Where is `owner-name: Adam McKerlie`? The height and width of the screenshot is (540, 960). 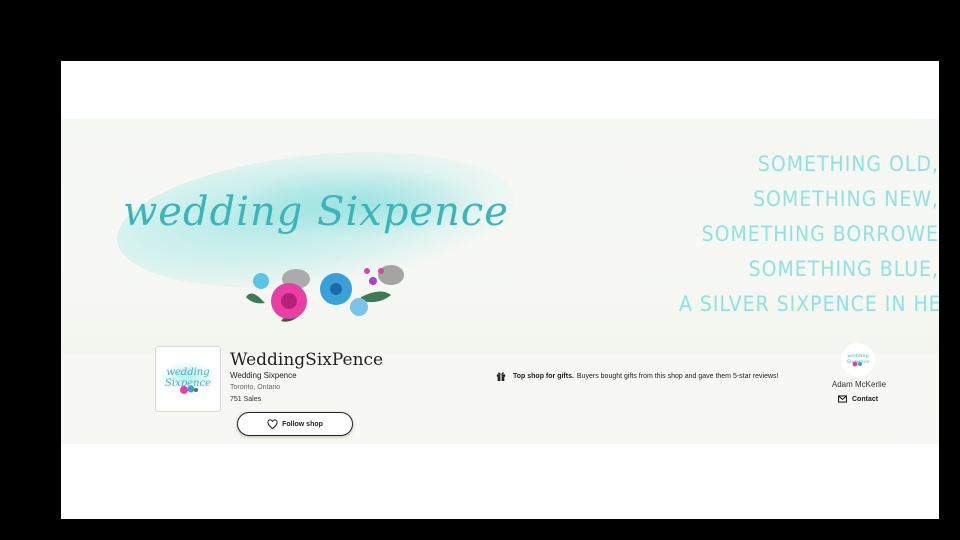
owner-name: Adam McKerlie is located at coordinates (859, 384).